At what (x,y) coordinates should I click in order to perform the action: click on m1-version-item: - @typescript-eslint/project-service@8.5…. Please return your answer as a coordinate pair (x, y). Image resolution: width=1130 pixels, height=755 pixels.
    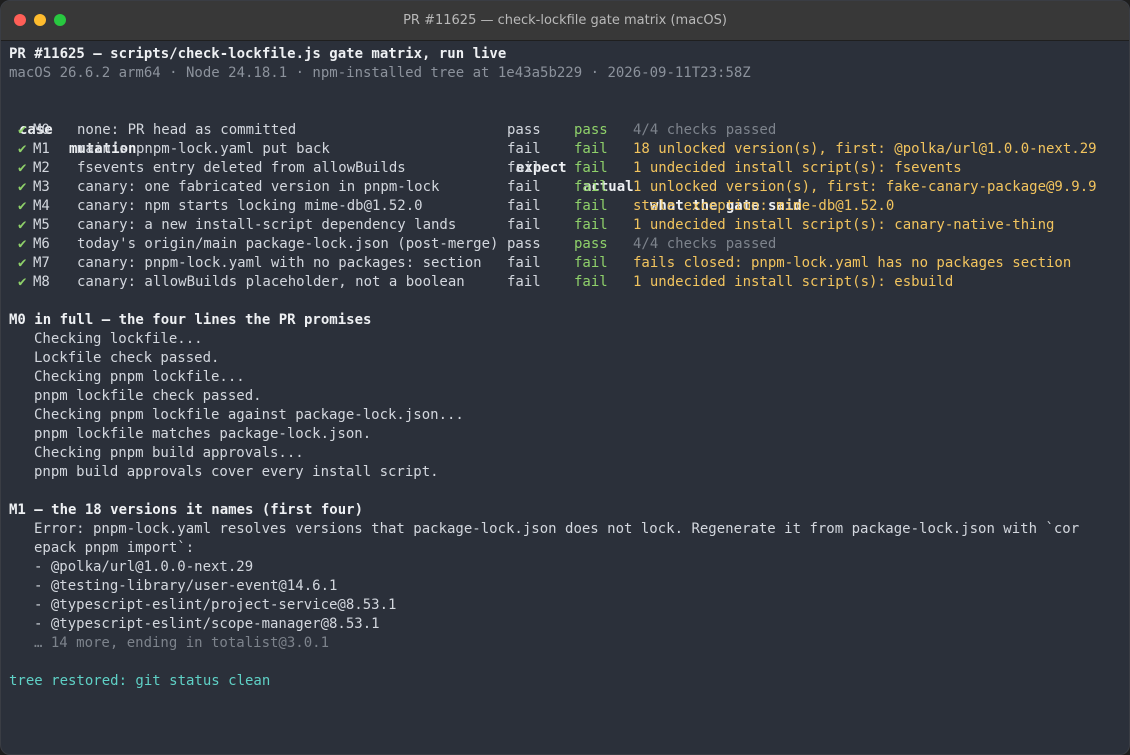
    Looking at the image, I should click on (215, 605).